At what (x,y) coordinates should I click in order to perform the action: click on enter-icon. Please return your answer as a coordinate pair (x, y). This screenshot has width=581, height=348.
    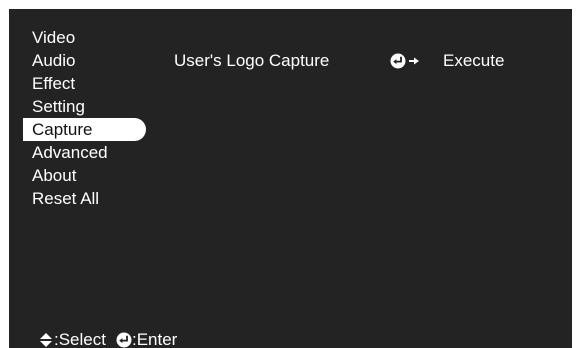
    Looking at the image, I should click on (124, 340).